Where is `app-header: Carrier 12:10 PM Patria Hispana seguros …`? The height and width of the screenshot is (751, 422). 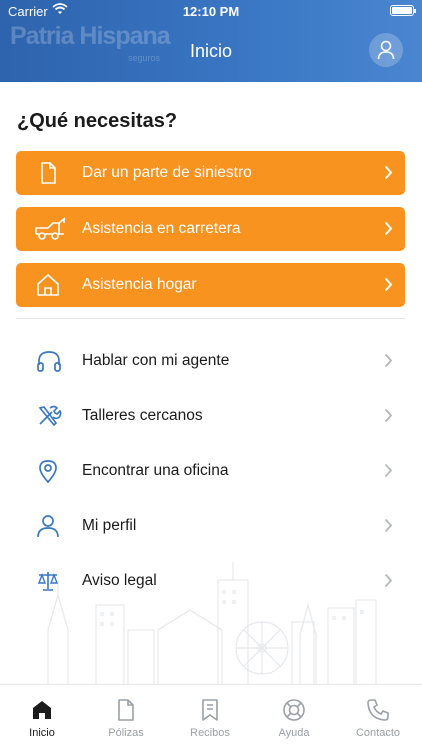 app-header: Carrier 12:10 PM Patria Hispana seguros … is located at coordinates (211, 41).